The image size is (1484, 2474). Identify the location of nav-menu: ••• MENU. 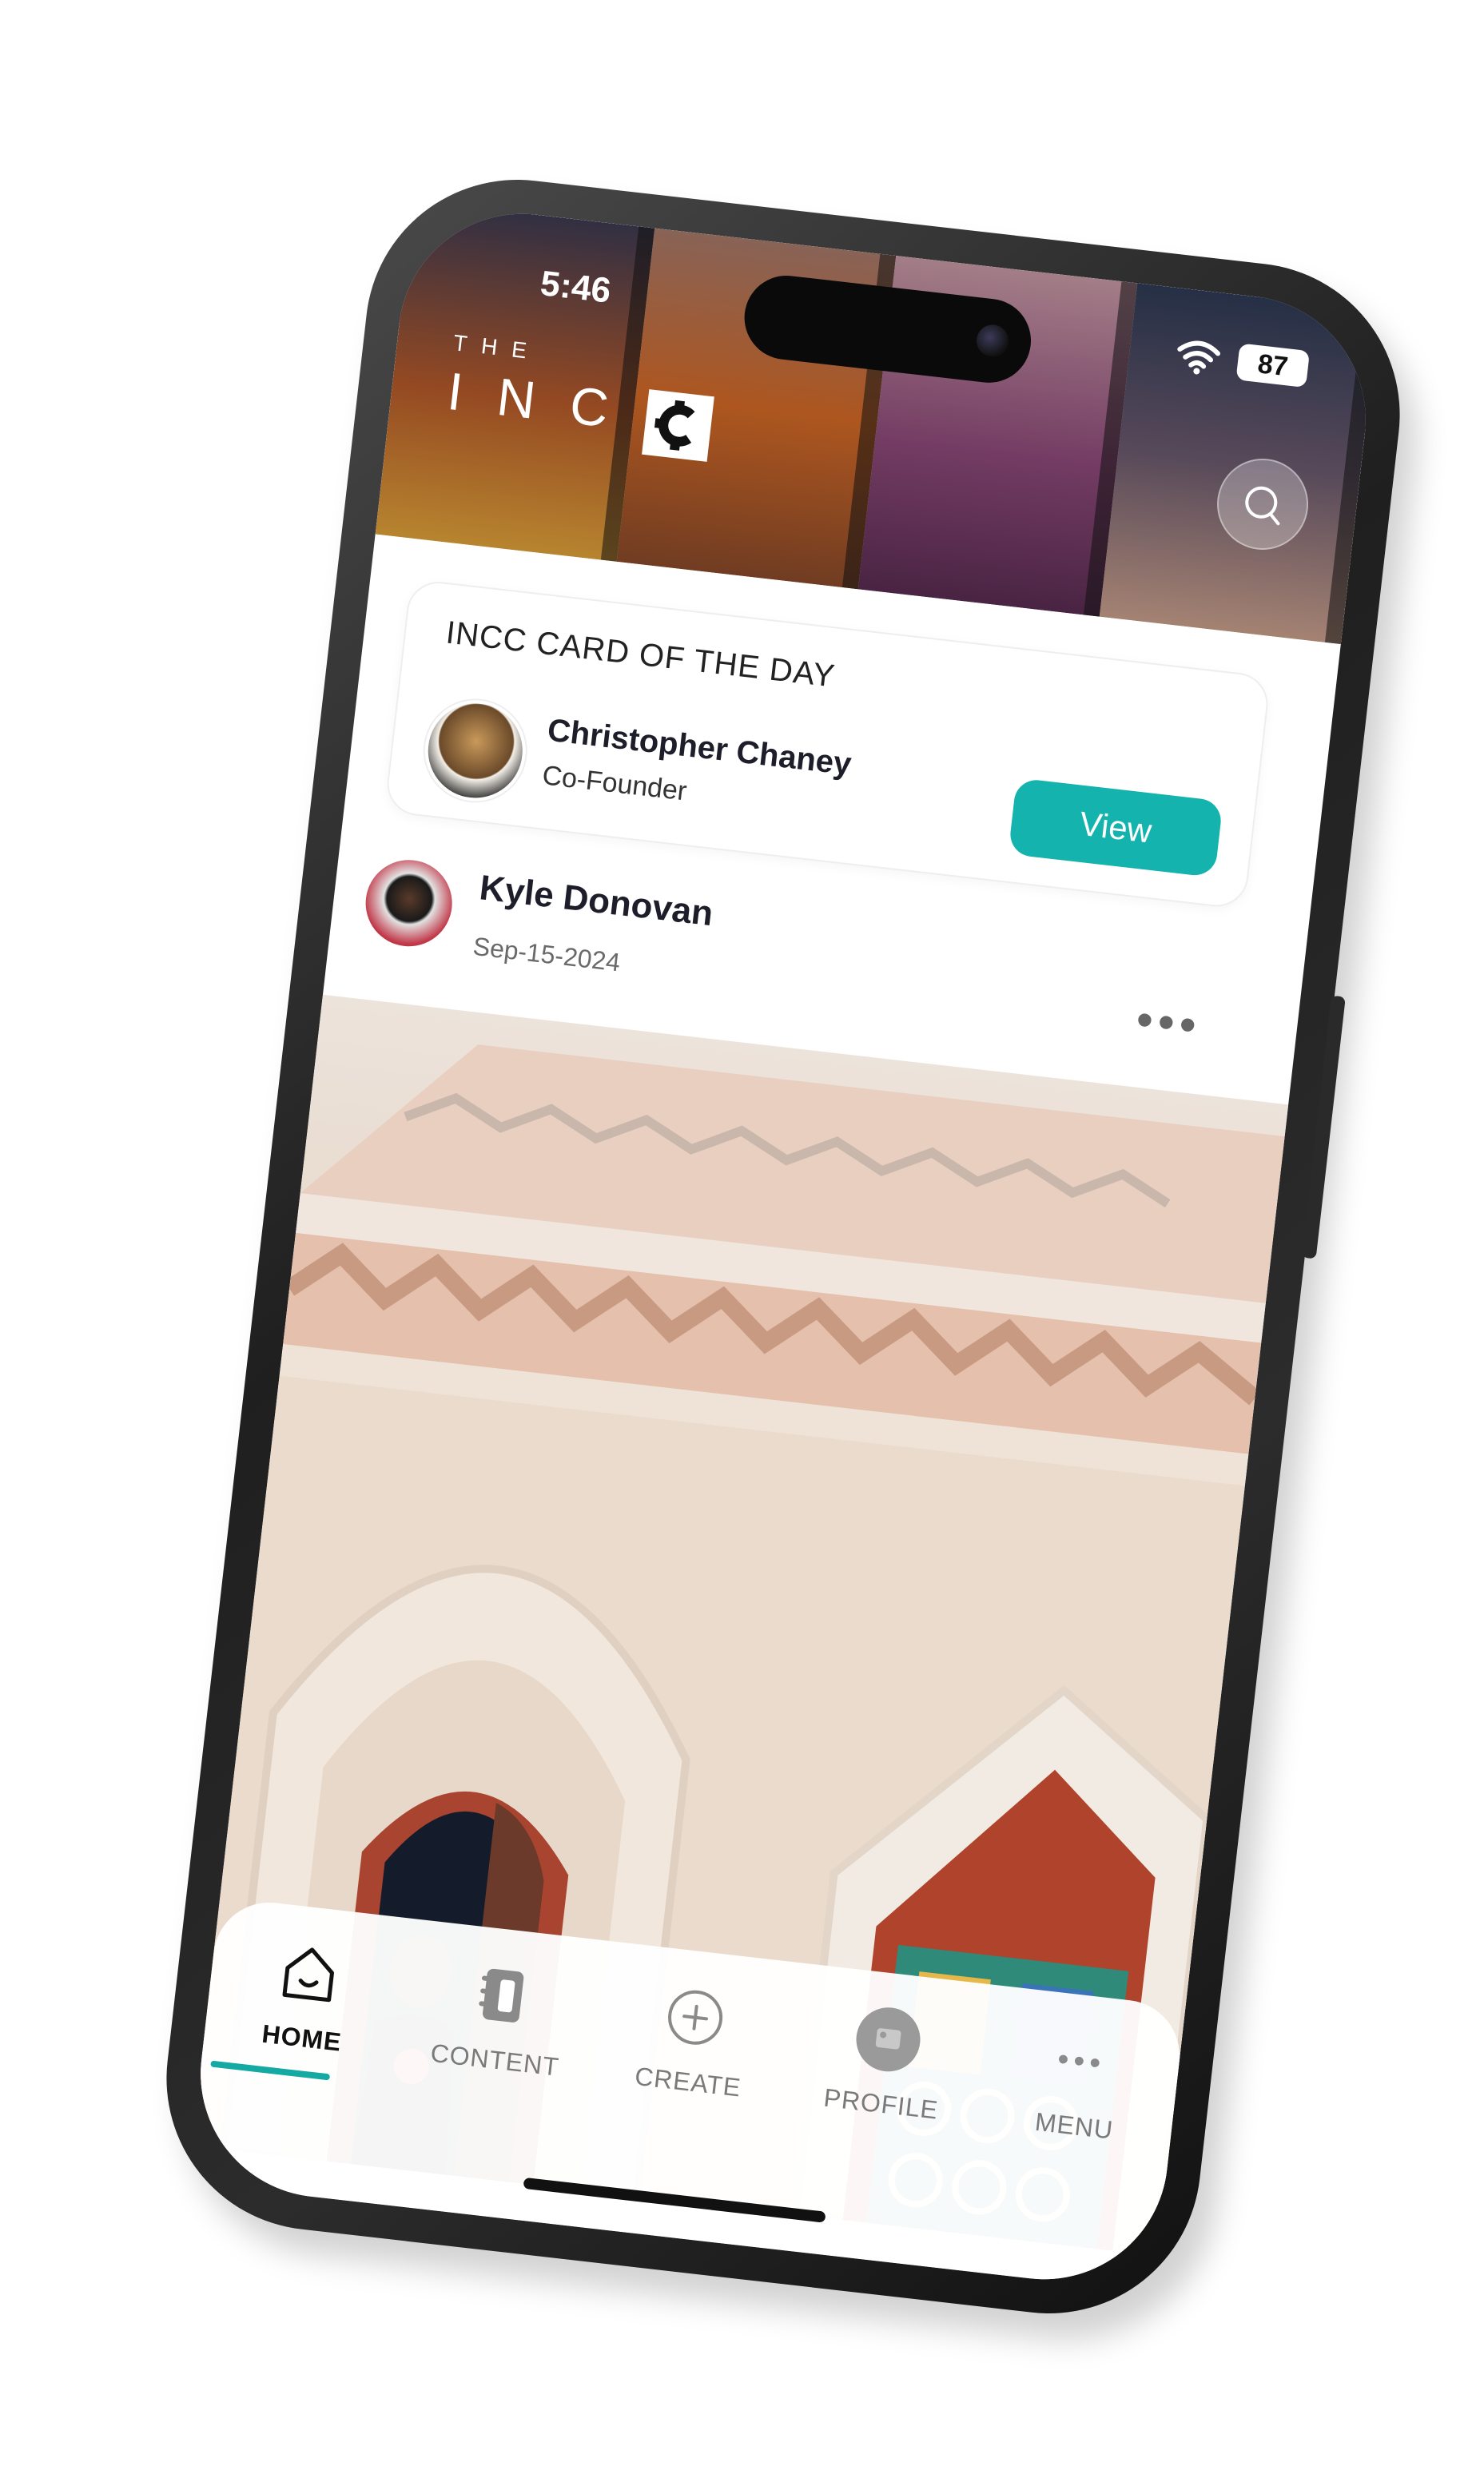
(1071, 2155).